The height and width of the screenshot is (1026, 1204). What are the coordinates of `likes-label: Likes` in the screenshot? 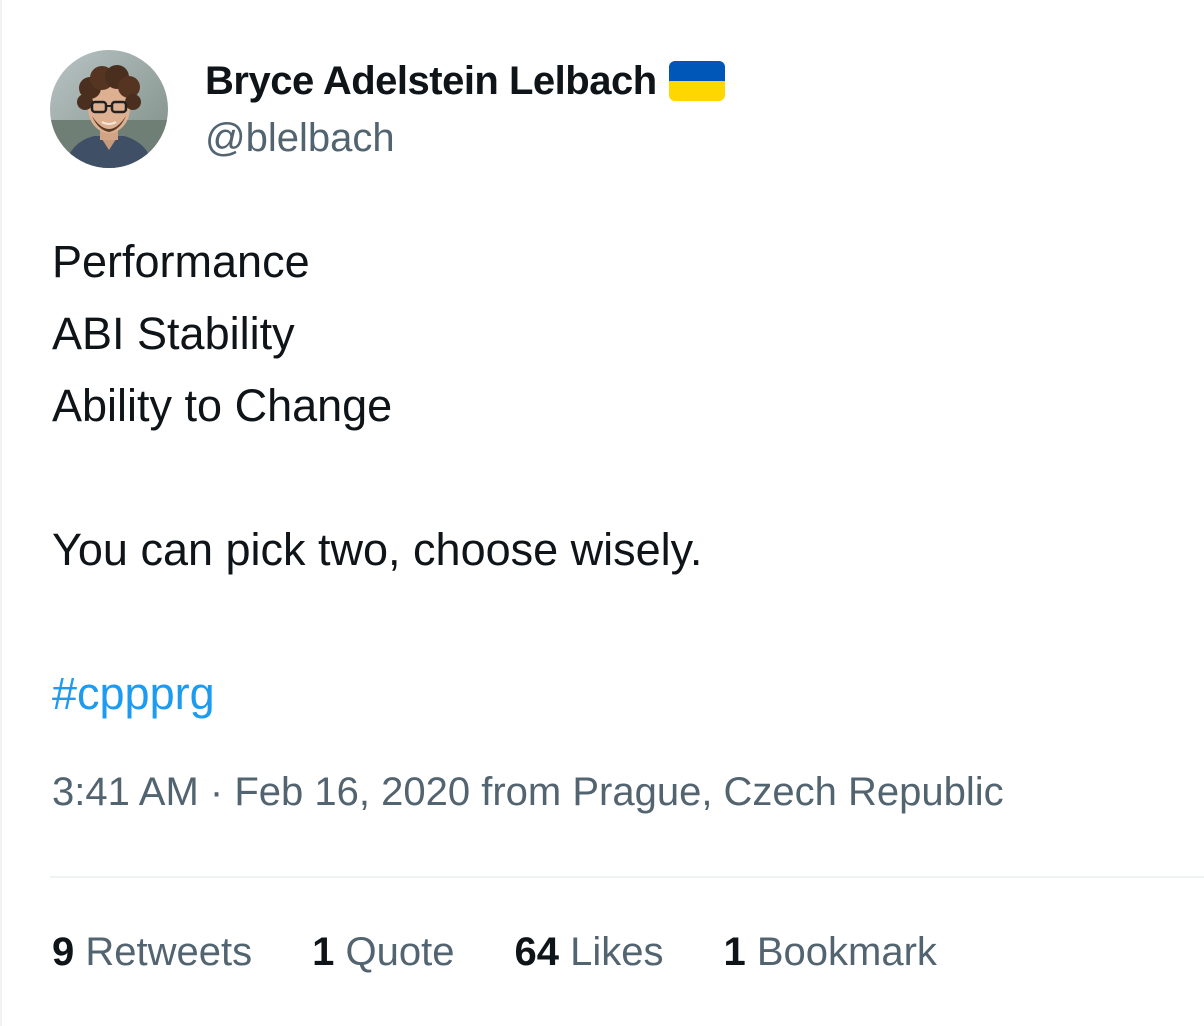 It's located at (617, 952).